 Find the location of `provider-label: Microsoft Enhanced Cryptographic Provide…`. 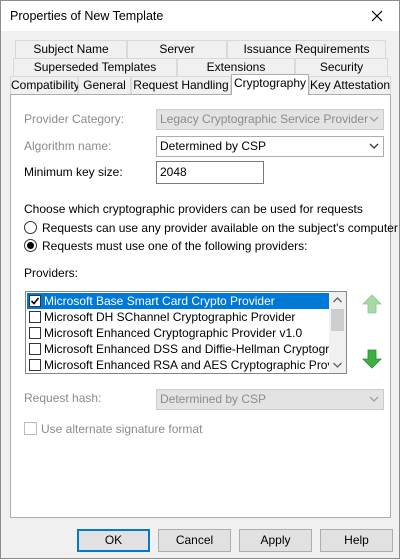

provider-label: Microsoft Enhanced Cryptographic Provide… is located at coordinates (173, 333).